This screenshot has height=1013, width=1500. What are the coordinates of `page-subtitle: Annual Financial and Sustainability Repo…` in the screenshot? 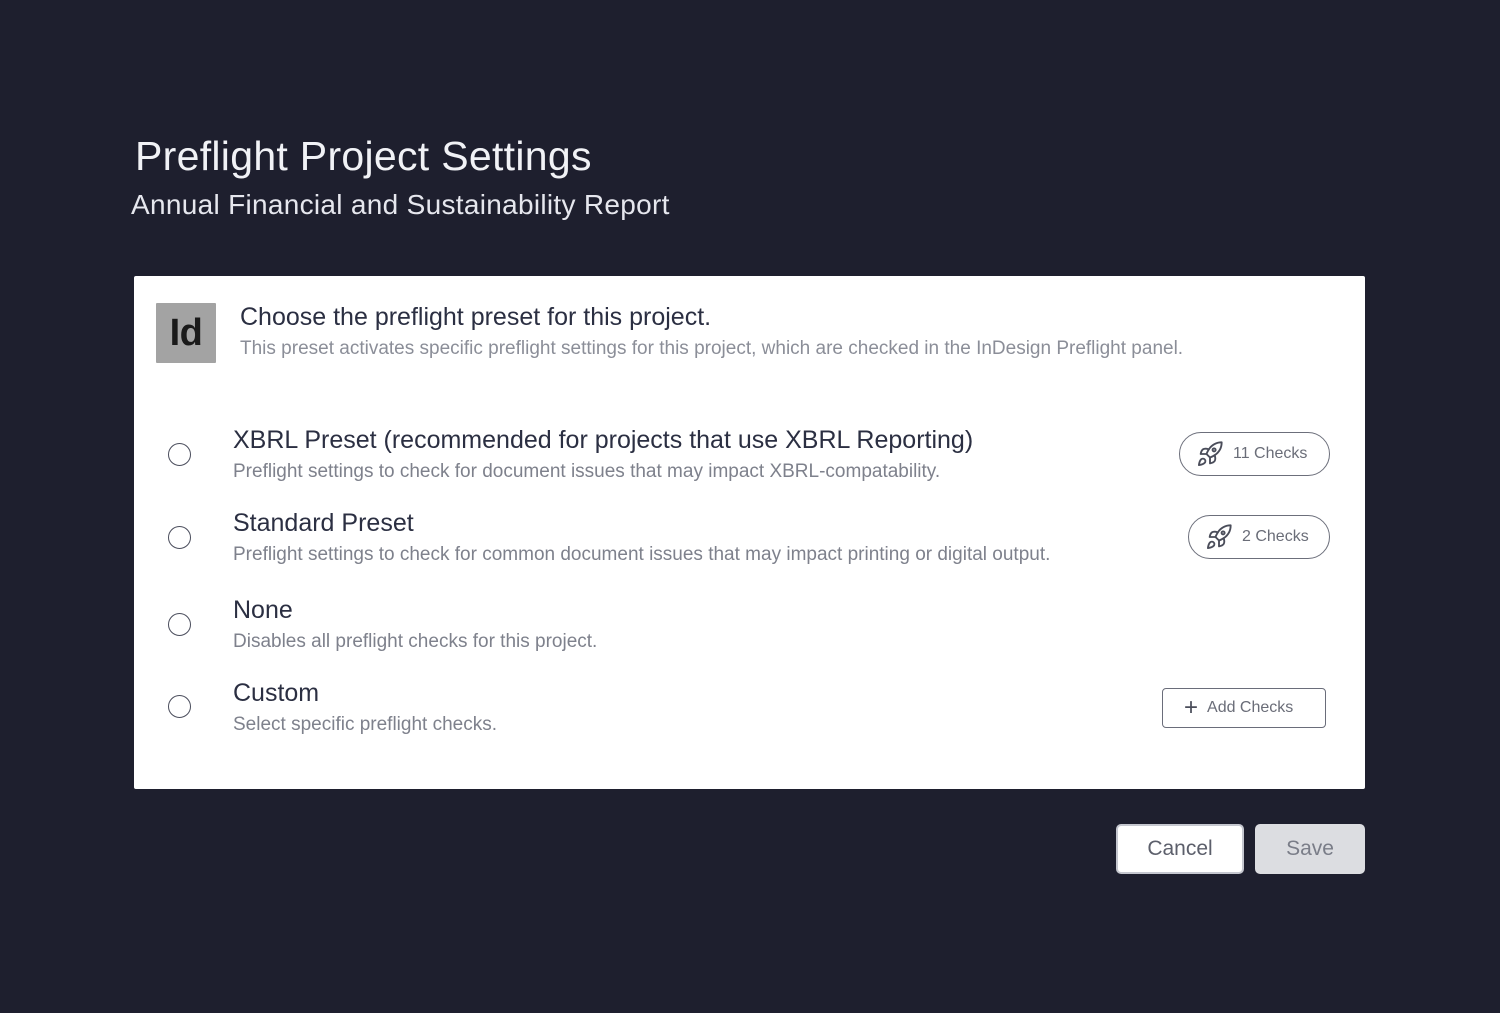 It's located at (400, 204).